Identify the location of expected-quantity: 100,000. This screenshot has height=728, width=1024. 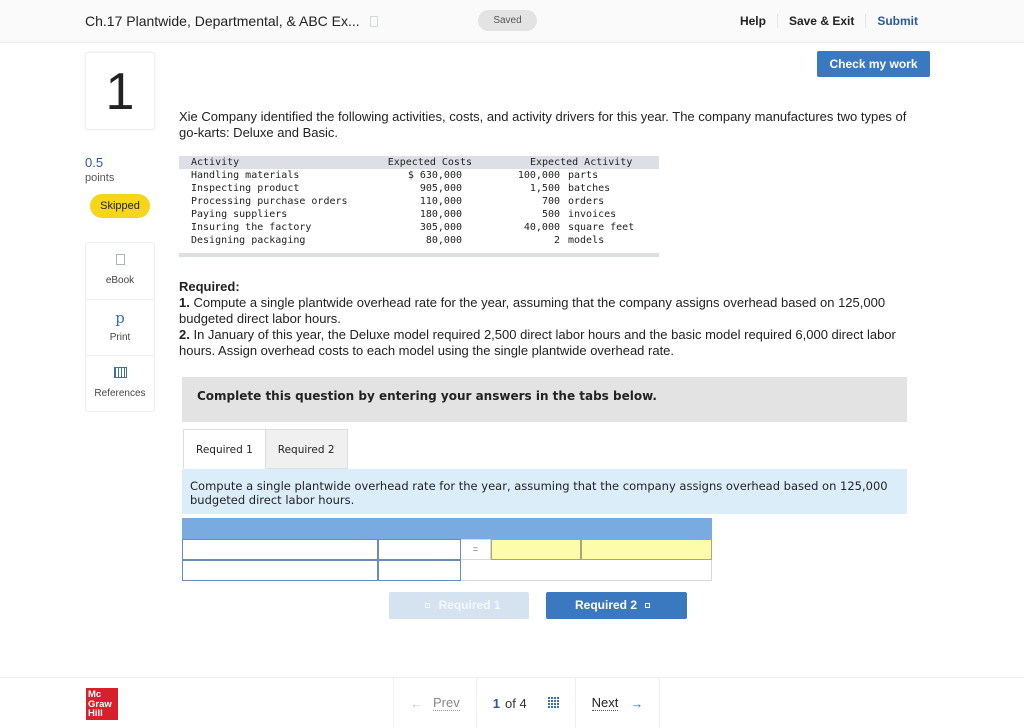
(538, 175).